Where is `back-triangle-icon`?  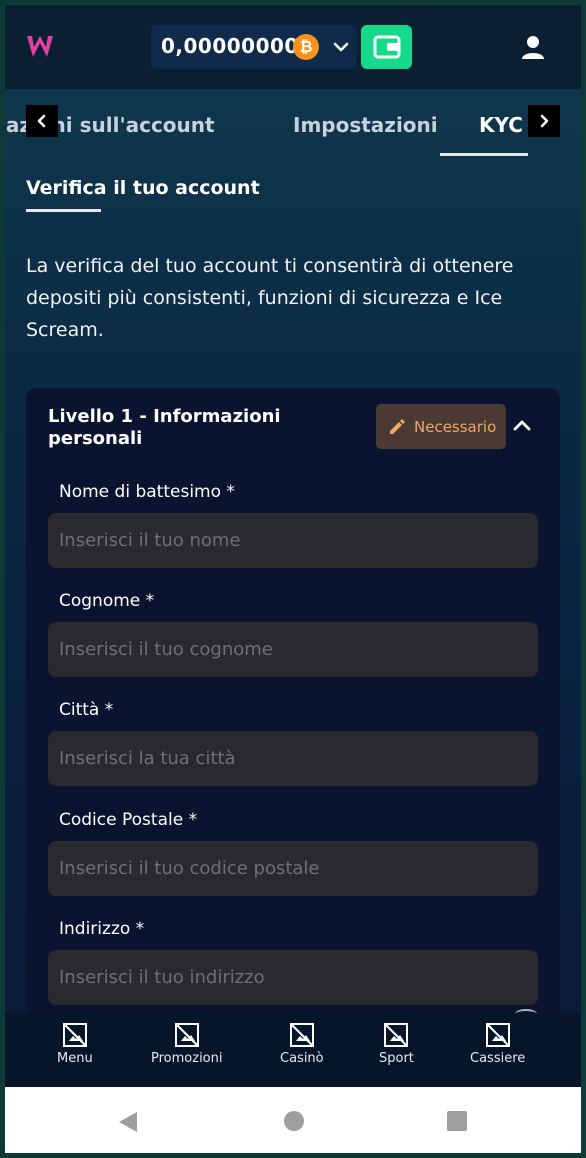 back-triangle-icon is located at coordinates (128, 1122).